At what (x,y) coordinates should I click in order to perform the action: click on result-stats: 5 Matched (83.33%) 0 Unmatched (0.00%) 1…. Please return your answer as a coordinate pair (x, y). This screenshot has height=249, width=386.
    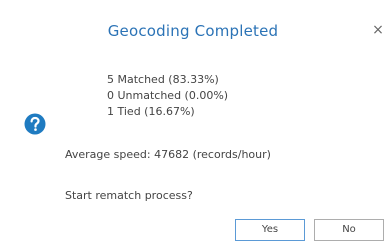
    Looking at the image, I should click on (167, 96).